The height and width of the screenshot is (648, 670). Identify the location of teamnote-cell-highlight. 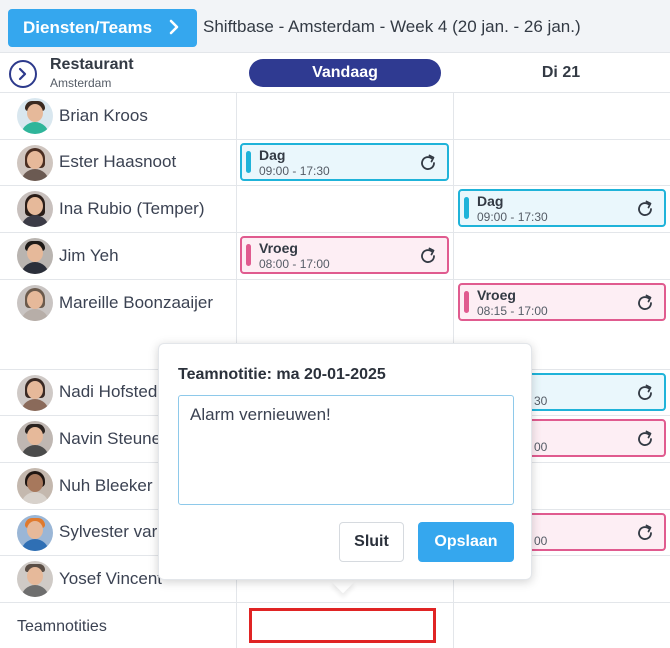
(342, 625).